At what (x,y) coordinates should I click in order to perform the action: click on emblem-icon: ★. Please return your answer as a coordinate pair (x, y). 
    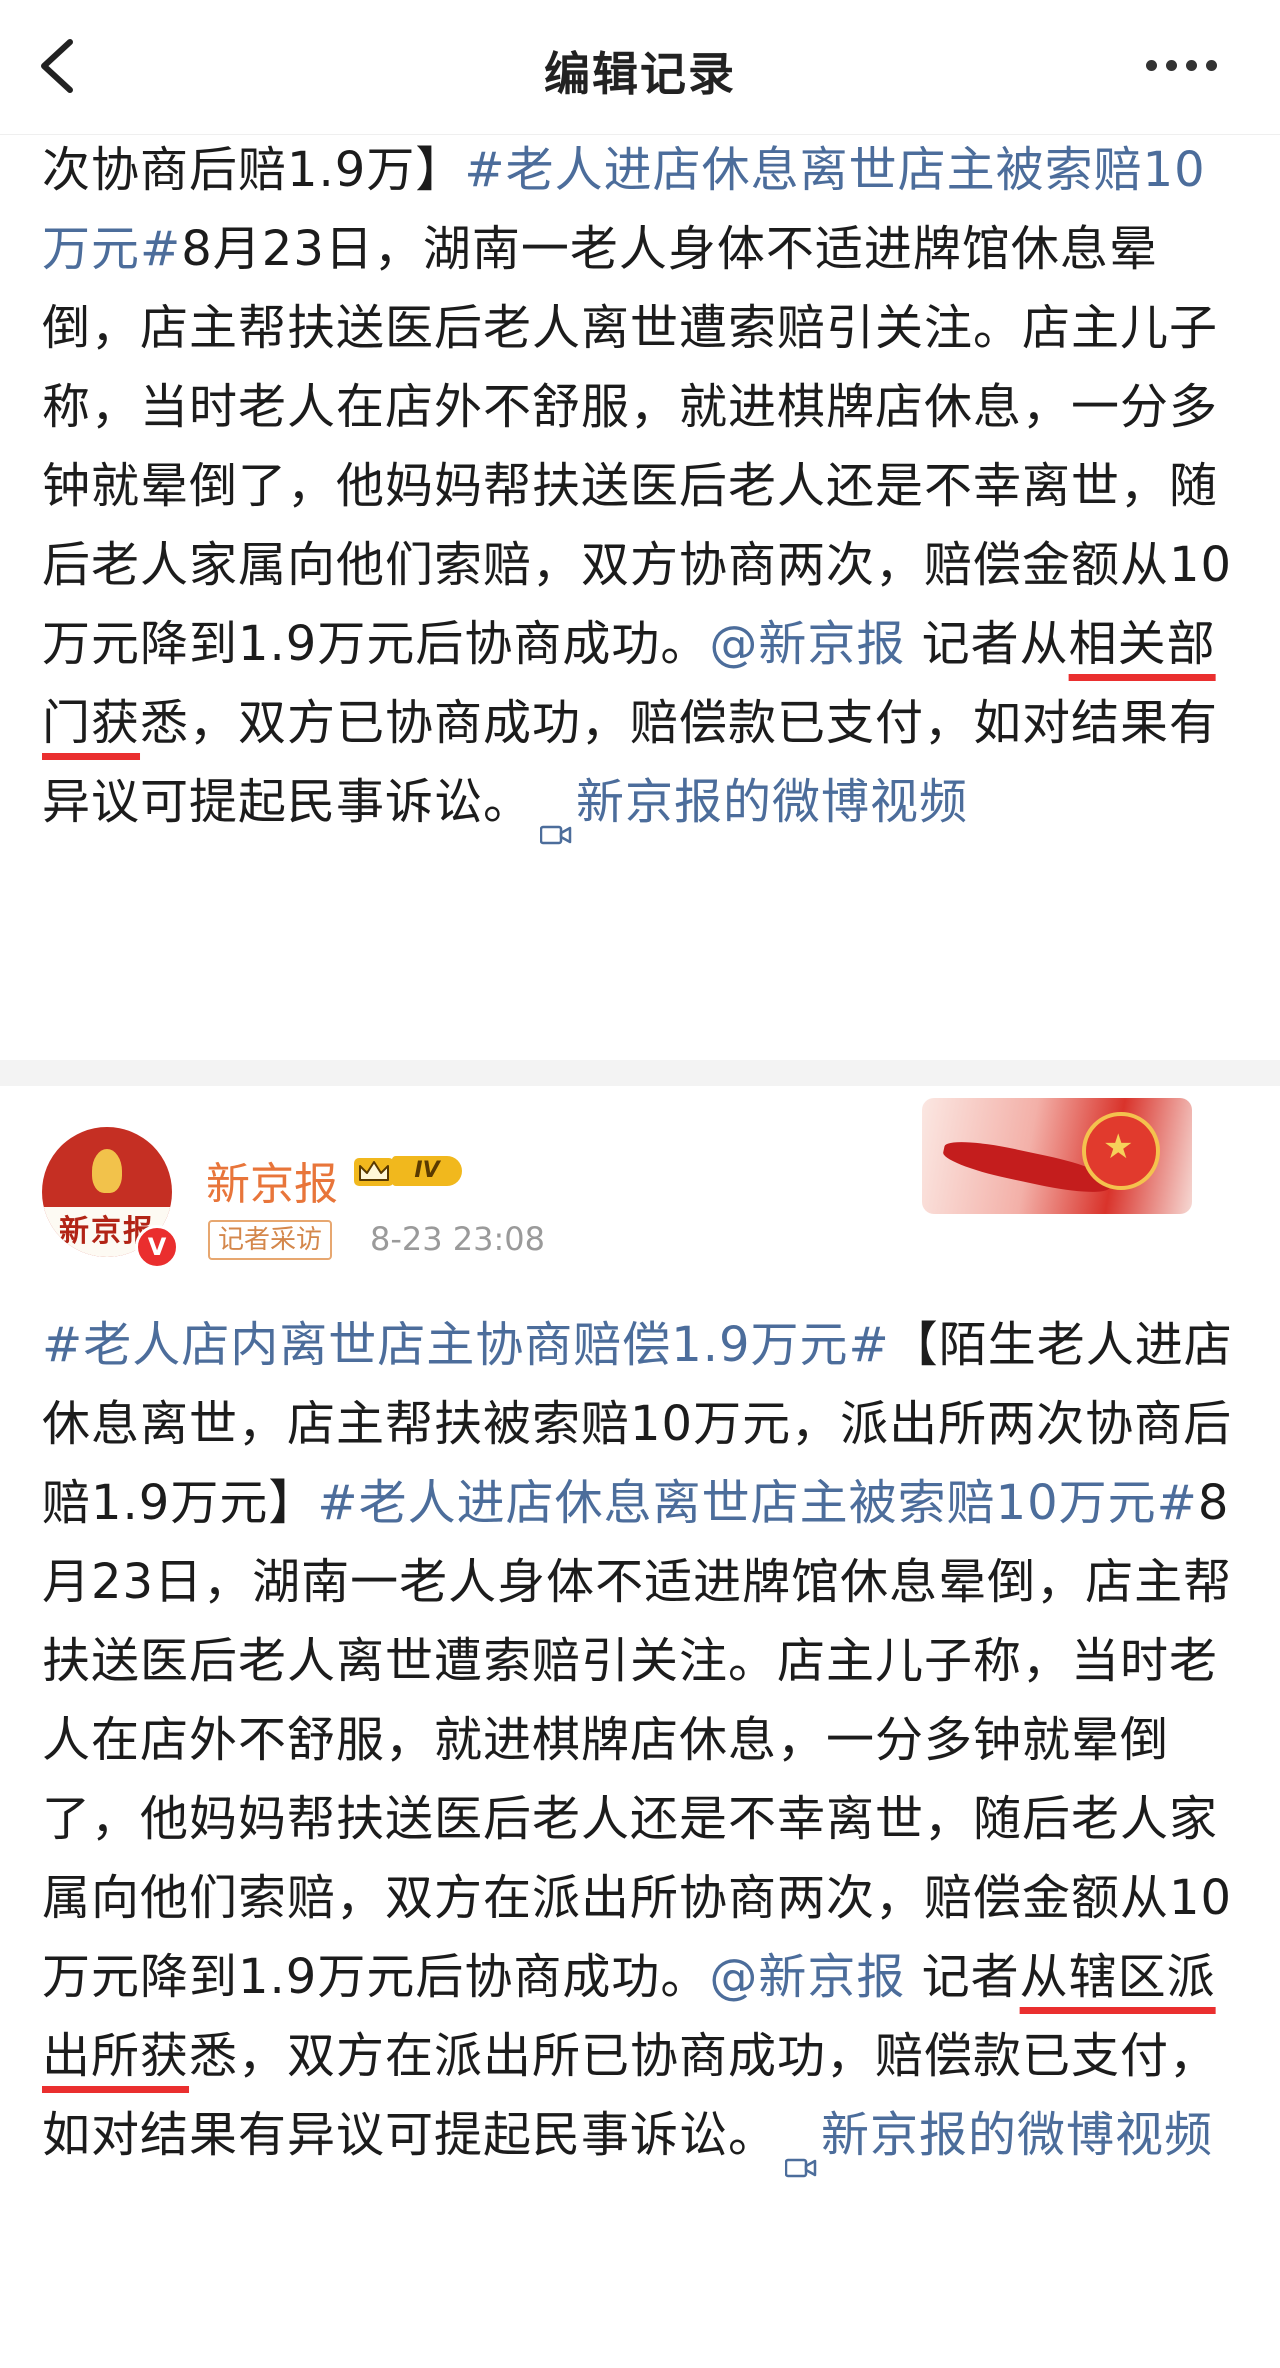
    Looking at the image, I should click on (1121, 1151).